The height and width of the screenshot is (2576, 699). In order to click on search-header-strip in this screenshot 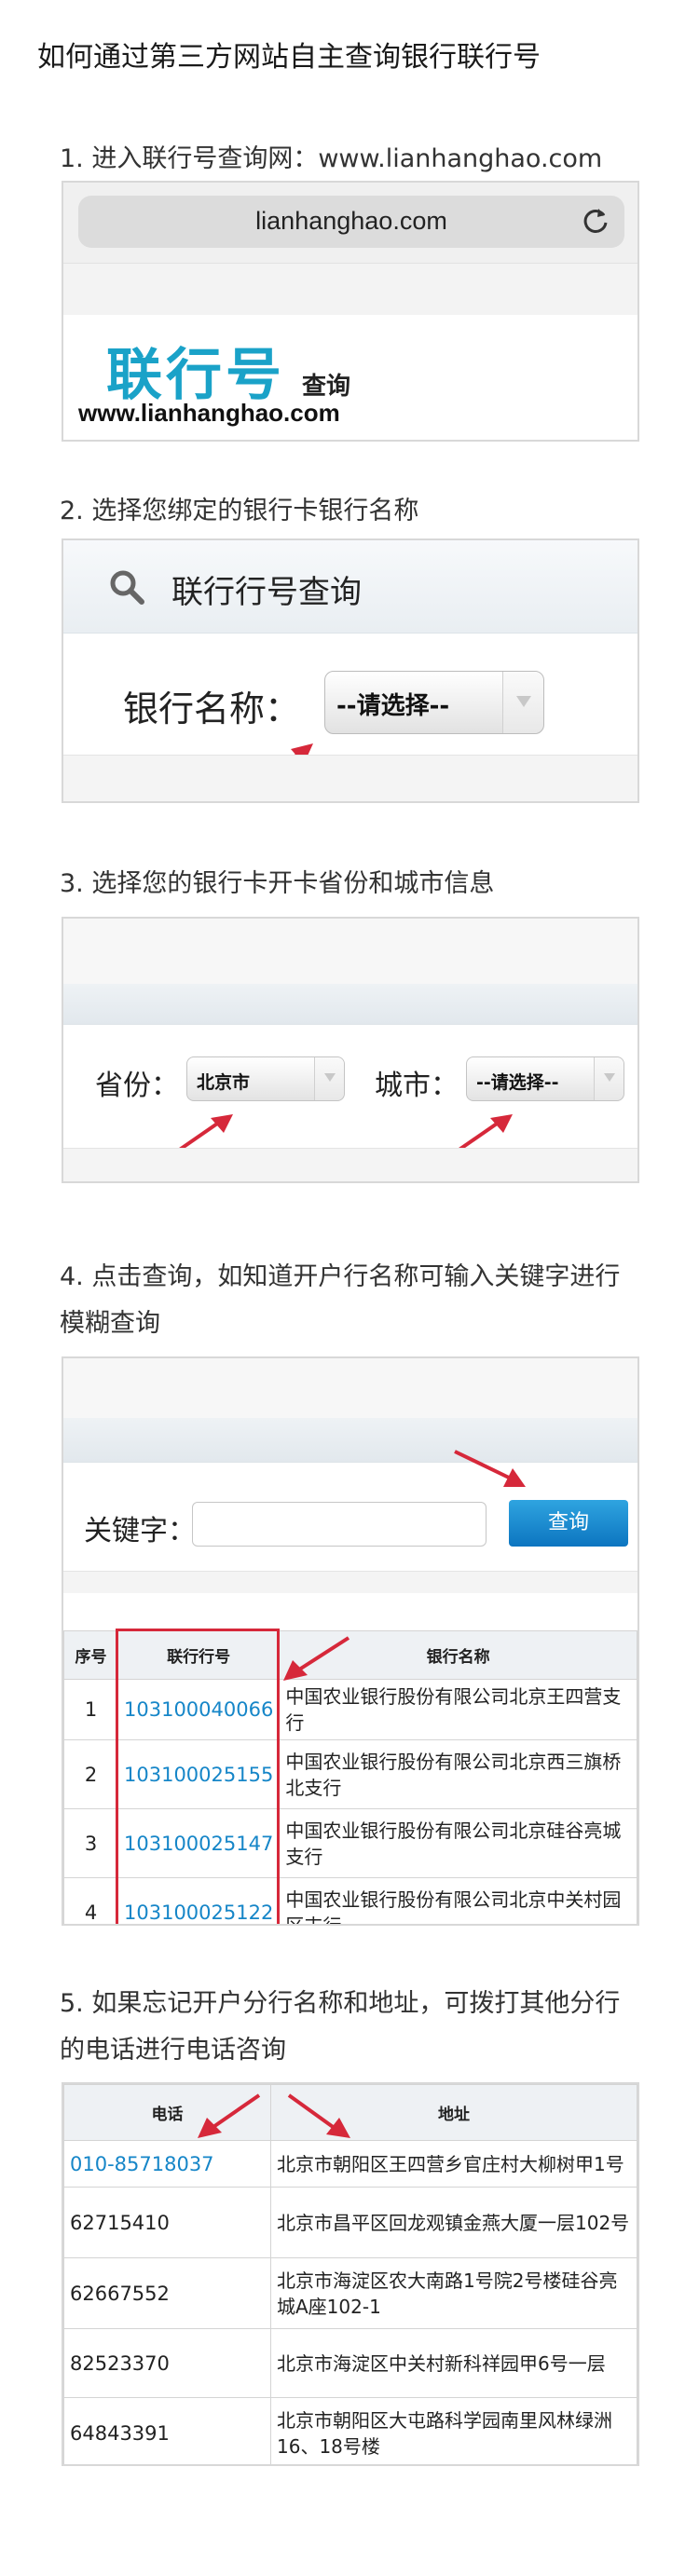, I will do `click(350, 1440)`.